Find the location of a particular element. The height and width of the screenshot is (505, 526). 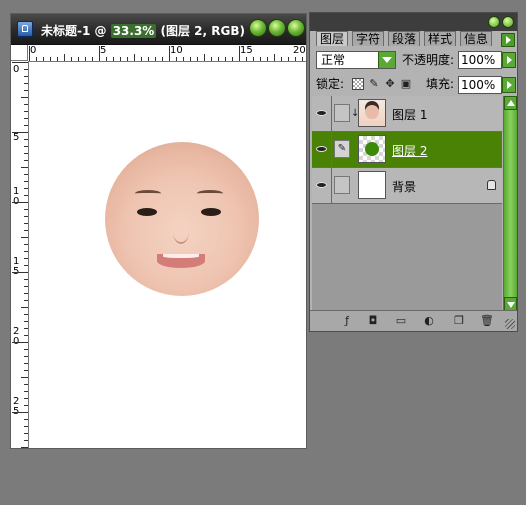

blend-mode-select: 正常 is located at coordinates (356, 60).